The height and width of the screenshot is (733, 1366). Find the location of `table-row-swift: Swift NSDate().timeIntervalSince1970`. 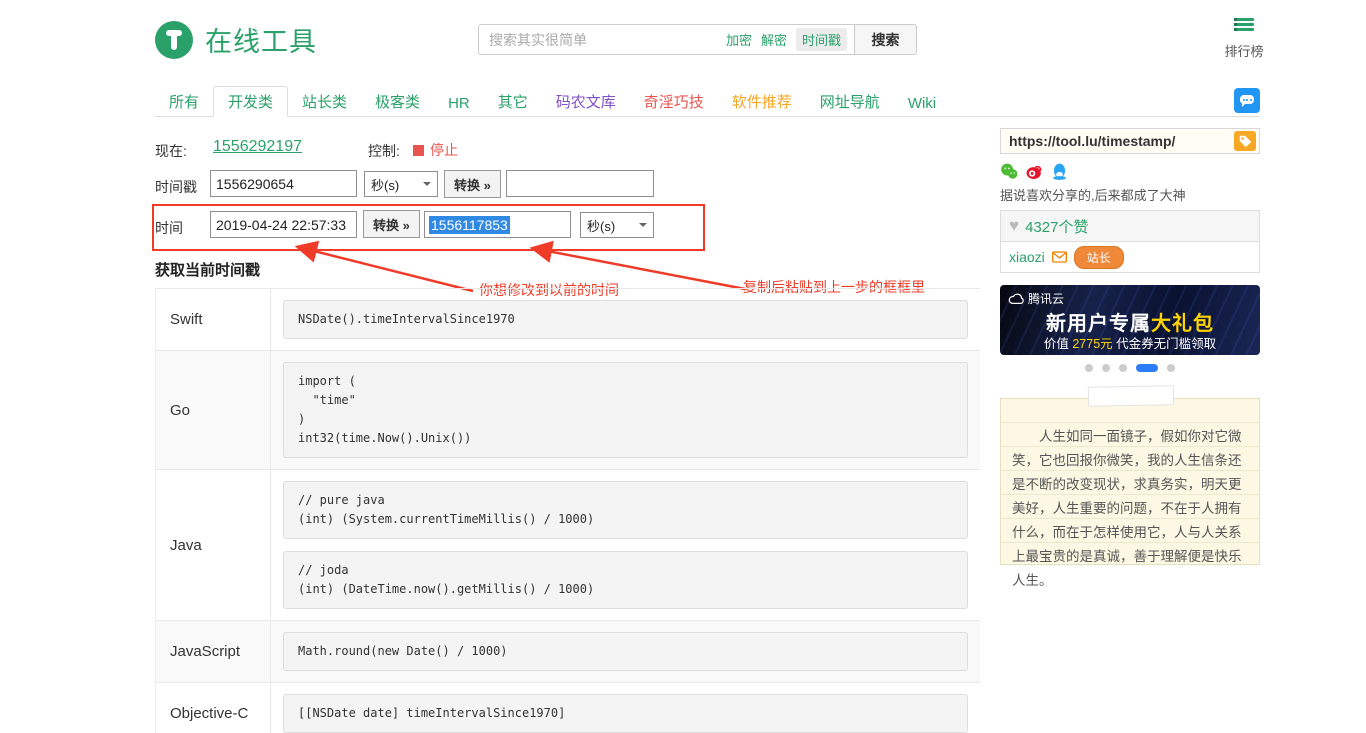

table-row-swift: Swift NSDate().timeIntervalSince1970 is located at coordinates (568, 320).